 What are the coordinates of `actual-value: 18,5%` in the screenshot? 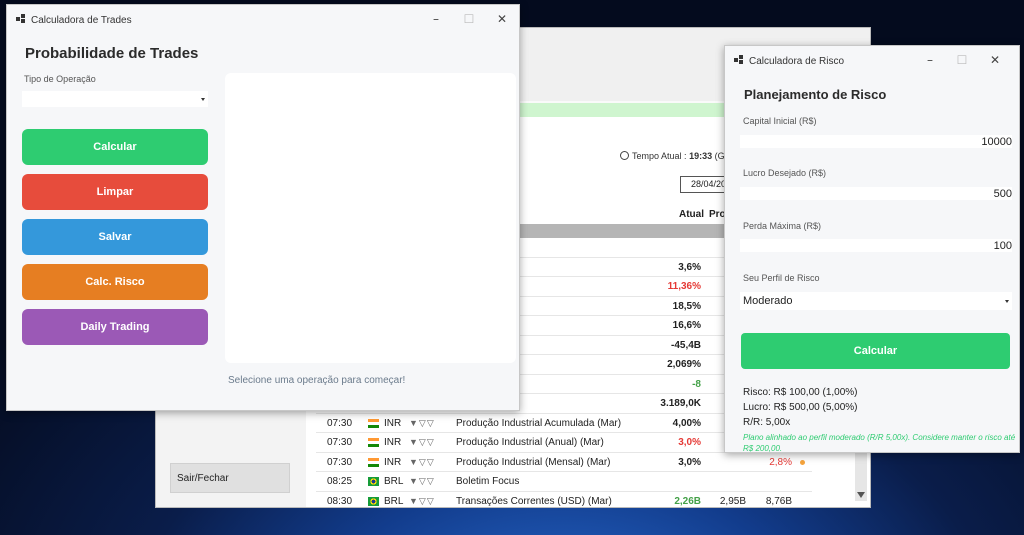 It's located at (686, 306).